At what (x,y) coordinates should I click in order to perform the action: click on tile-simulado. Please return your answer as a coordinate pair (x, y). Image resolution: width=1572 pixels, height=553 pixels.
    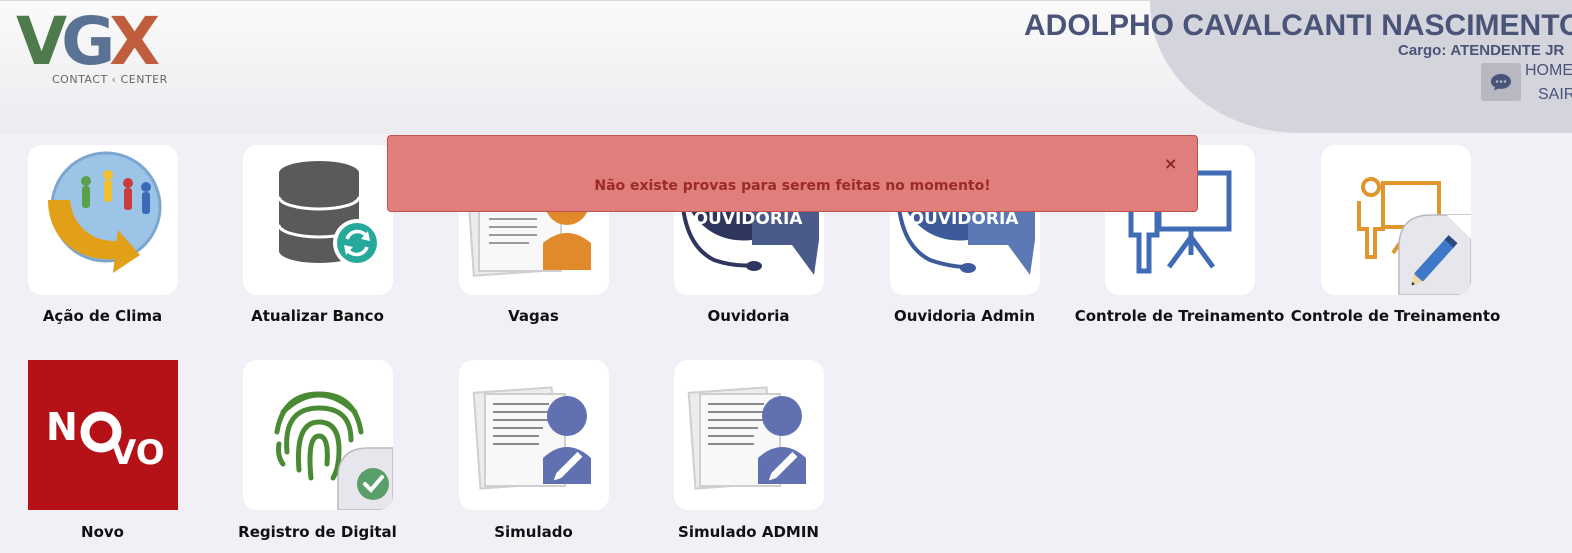
    Looking at the image, I should click on (534, 435).